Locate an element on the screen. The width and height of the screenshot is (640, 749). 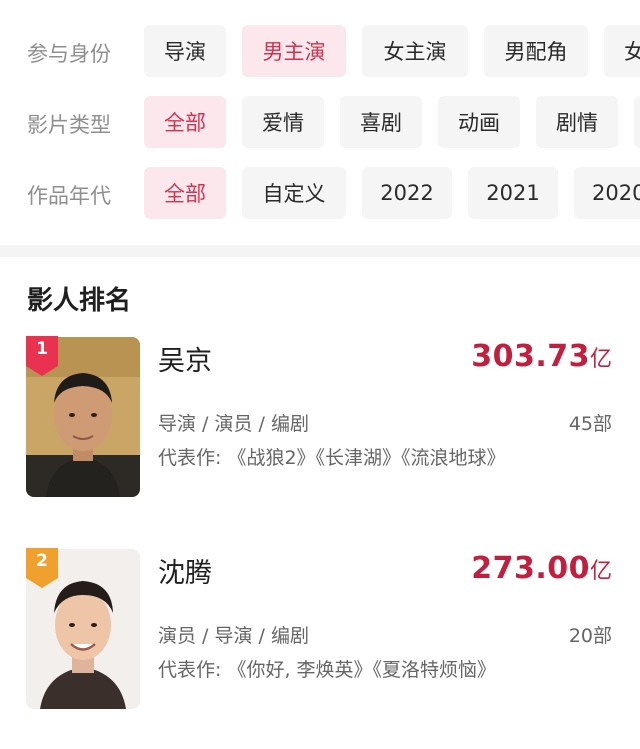
chip-role-female-lead: 女主演 is located at coordinates (415, 51).